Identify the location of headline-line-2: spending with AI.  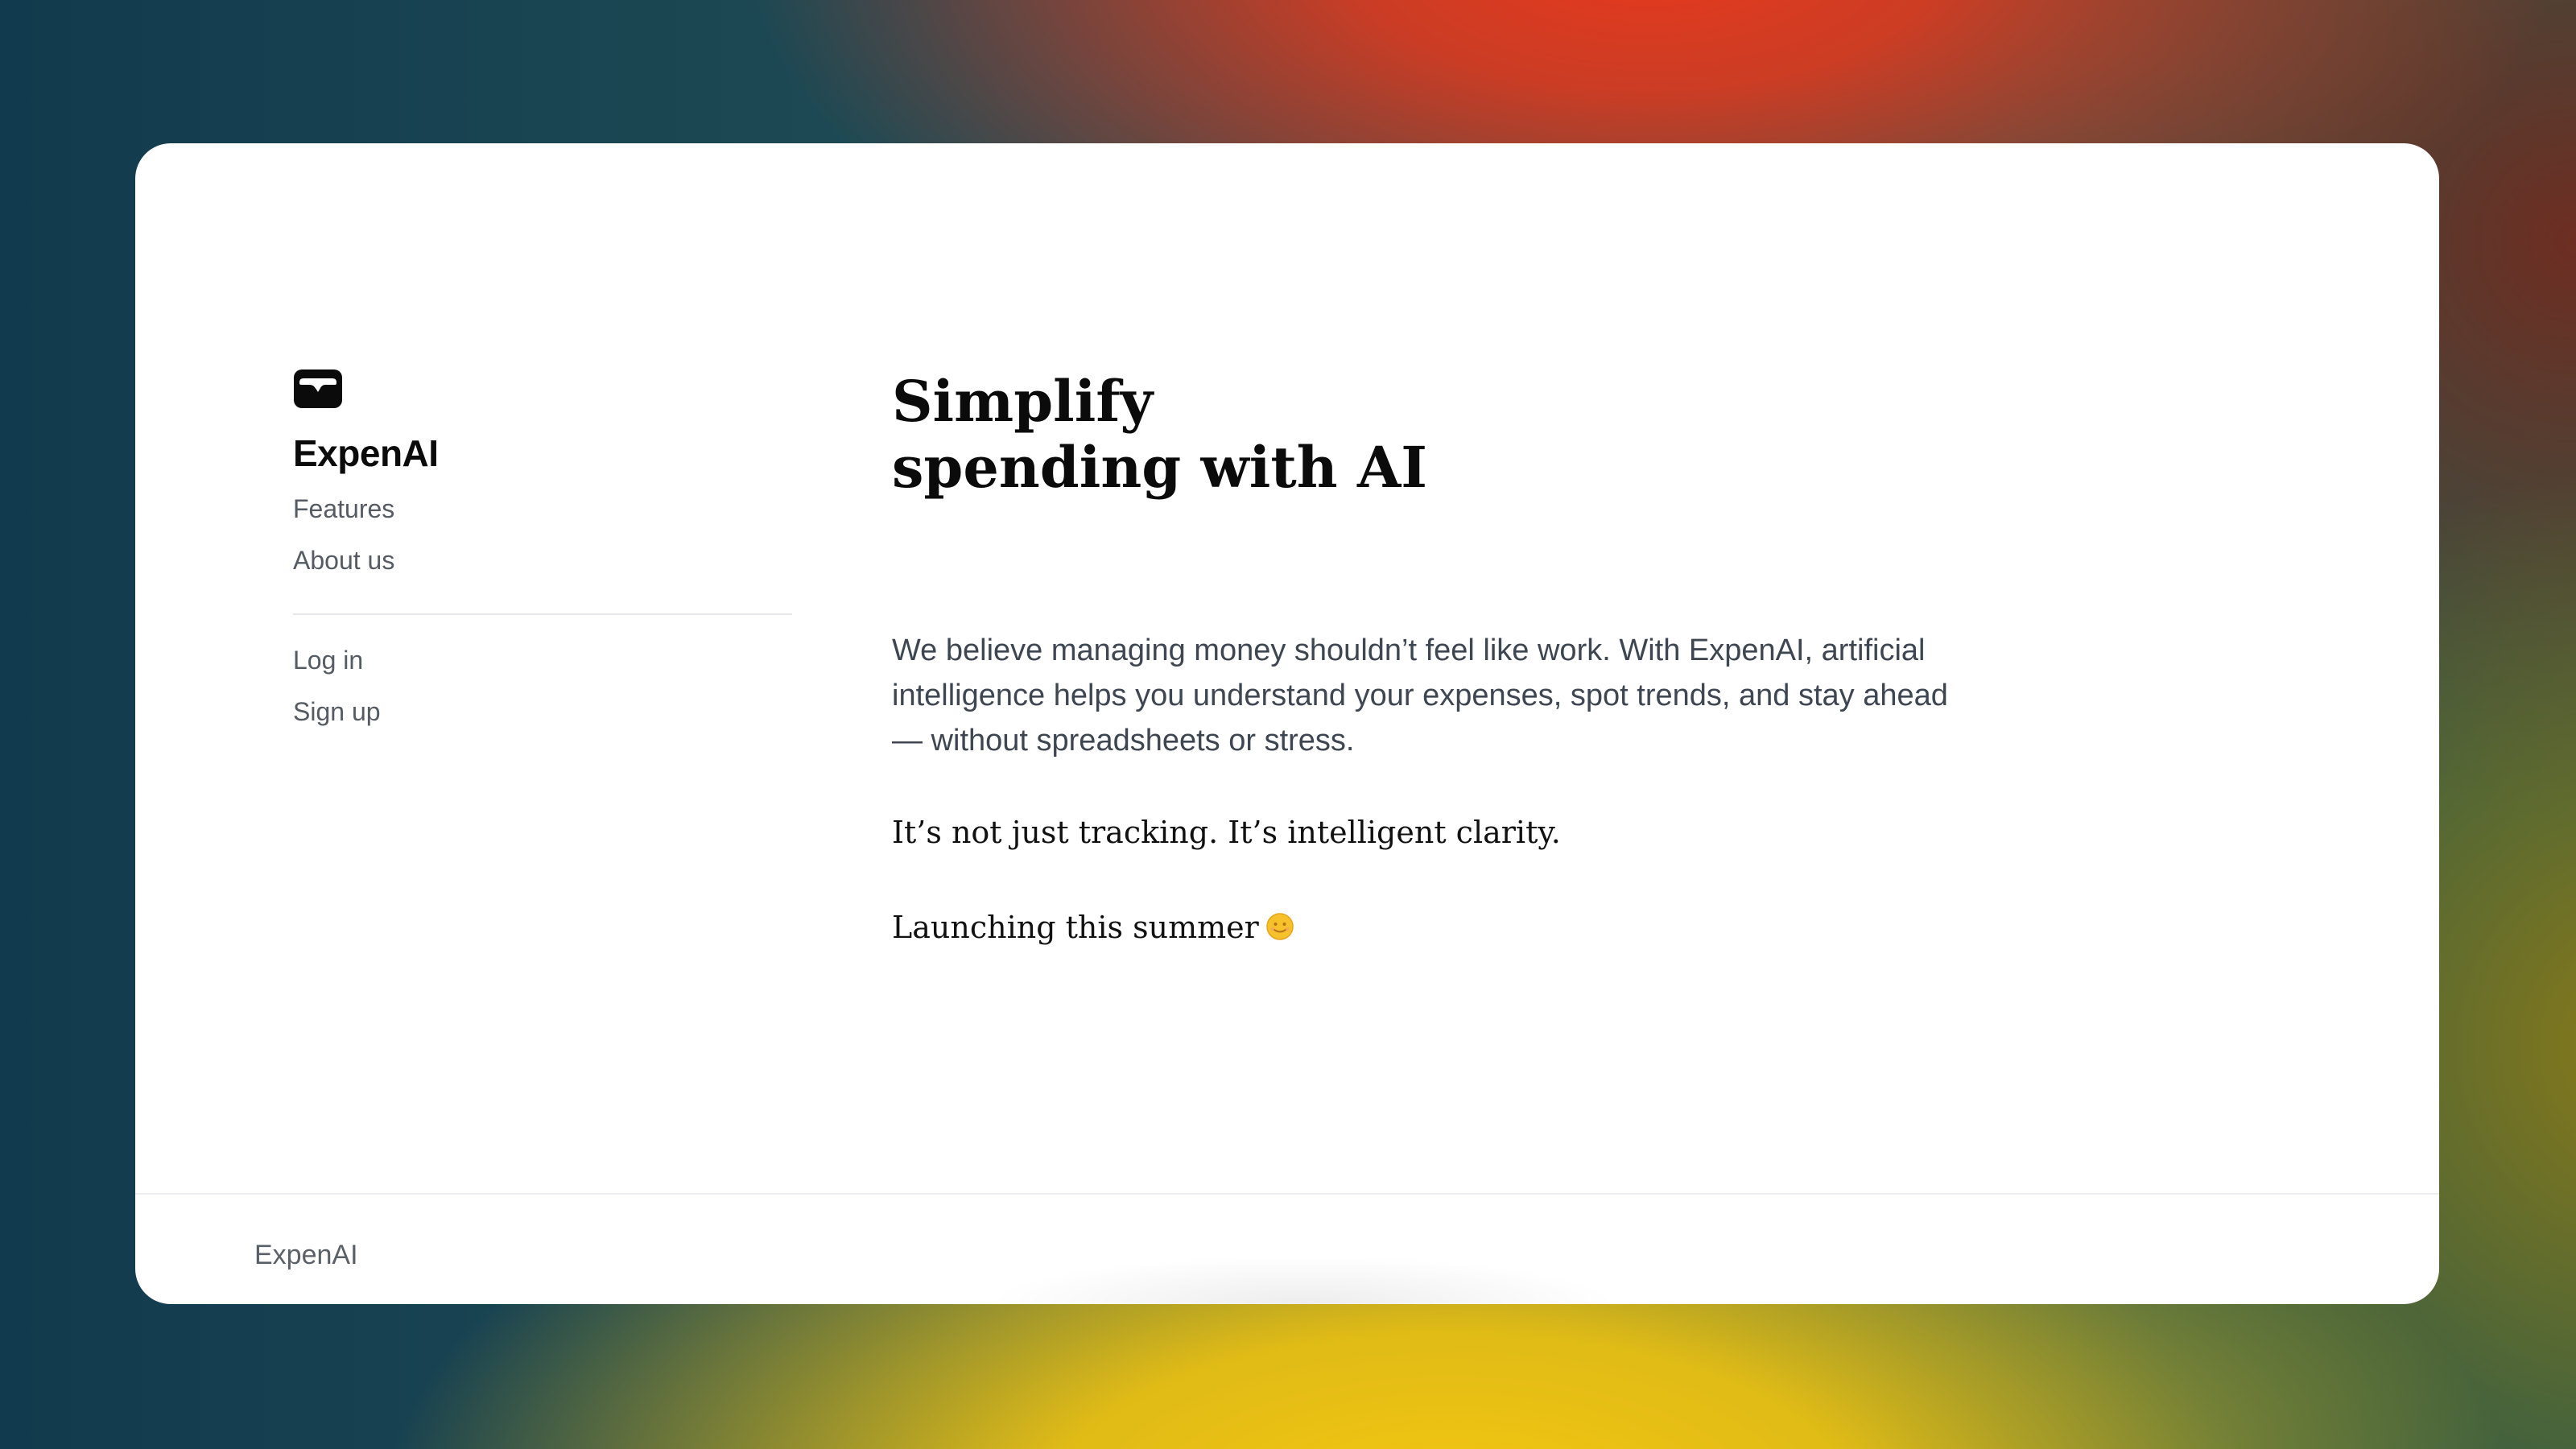
(1160, 467).